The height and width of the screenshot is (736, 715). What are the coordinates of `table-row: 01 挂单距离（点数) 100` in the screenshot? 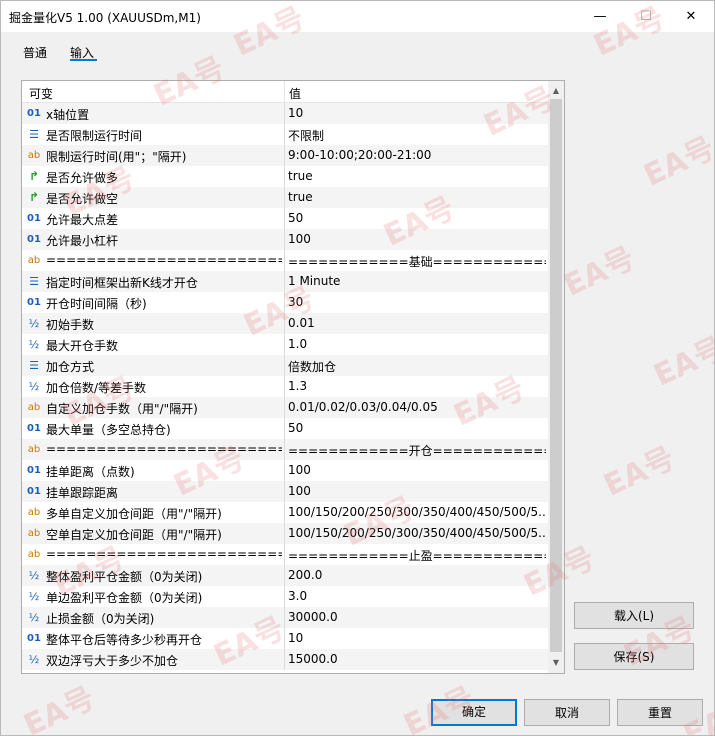 It's located at (285, 470).